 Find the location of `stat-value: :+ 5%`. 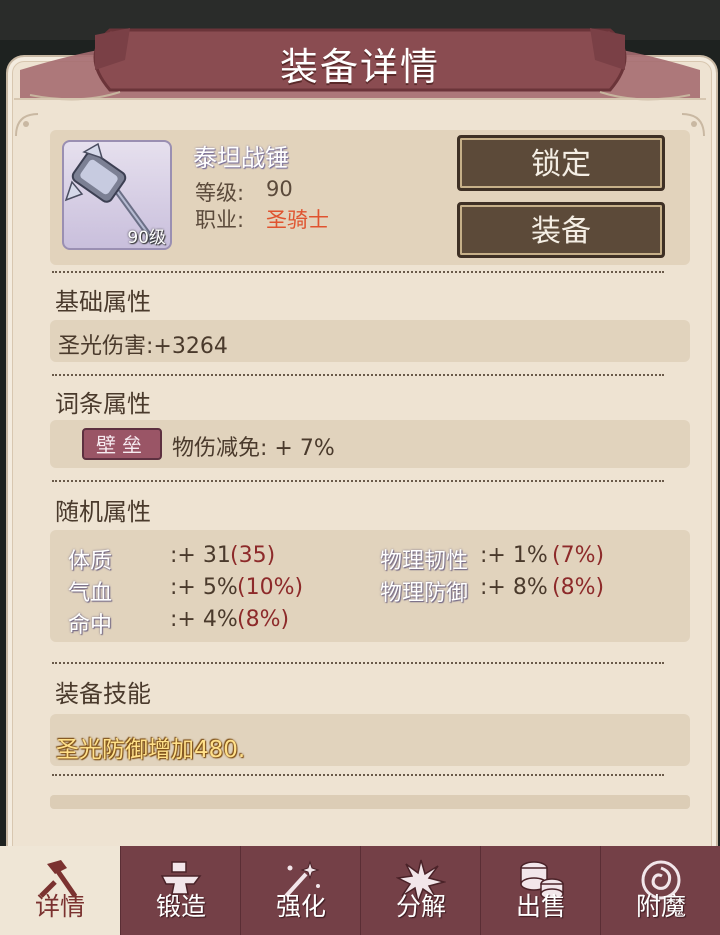

stat-value: :+ 5% is located at coordinates (204, 587).